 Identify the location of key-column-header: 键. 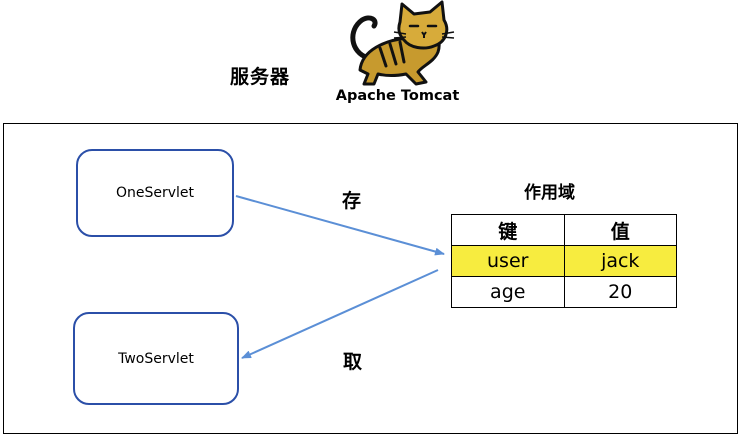
(508, 230).